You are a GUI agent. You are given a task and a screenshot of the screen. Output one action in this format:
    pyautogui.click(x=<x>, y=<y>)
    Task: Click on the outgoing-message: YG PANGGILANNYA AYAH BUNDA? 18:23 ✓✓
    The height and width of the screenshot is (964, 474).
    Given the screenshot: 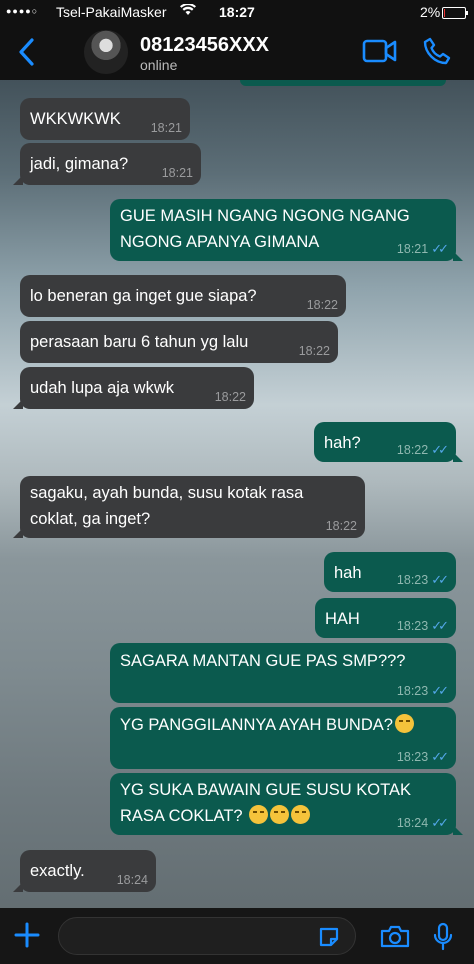 What is the action you would take?
    pyautogui.click(x=283, y=738)
    